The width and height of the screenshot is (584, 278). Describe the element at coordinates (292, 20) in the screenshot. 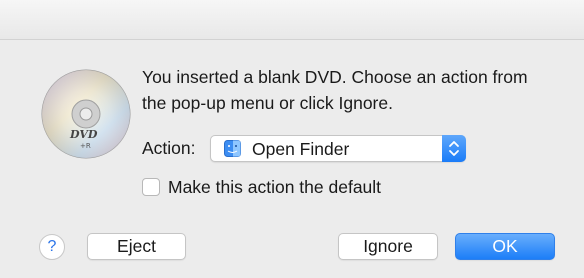

I see `title-bar` at that location.